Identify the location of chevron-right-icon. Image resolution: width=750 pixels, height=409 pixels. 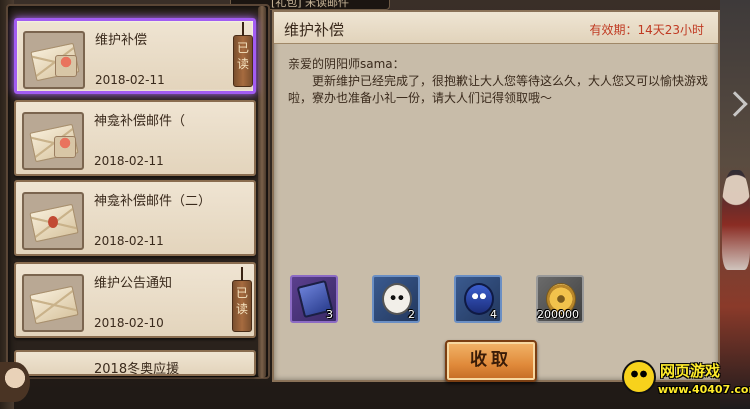
(735, 104).